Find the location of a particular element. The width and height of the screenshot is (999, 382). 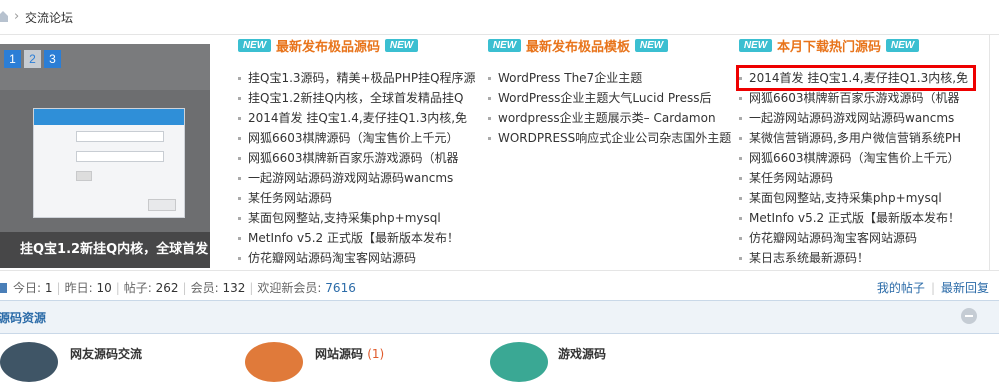

forum-name: 网站源码 (1) is located at coordinates (349, 353).